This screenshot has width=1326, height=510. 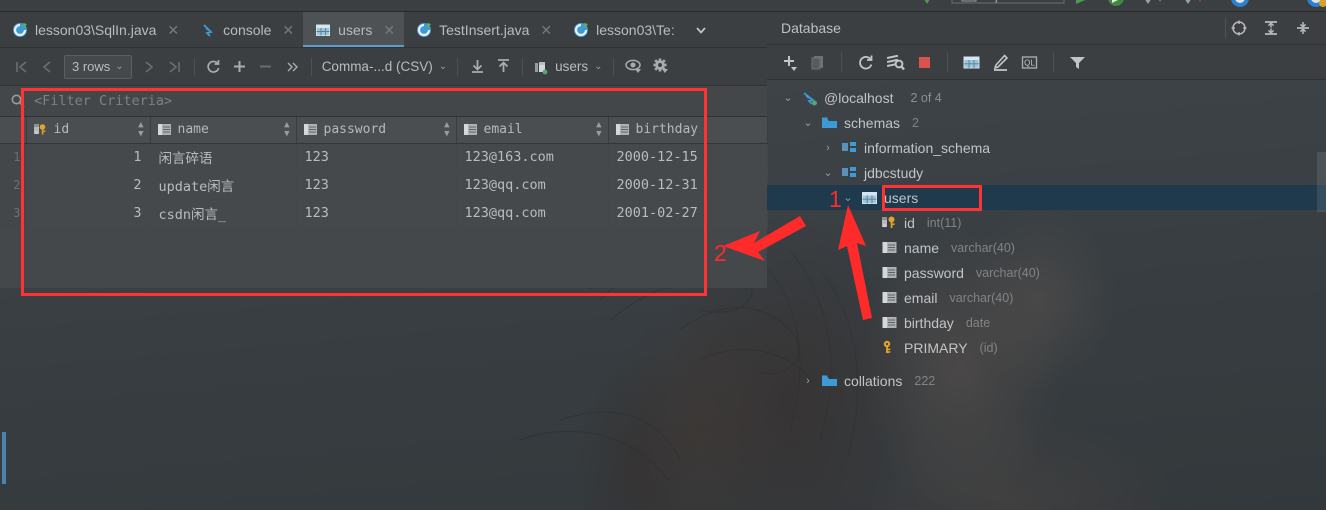 What do you see at coordinates (175, 67) in the screenshot?
I see `last-page-icon` at bounding box center [175, 67].